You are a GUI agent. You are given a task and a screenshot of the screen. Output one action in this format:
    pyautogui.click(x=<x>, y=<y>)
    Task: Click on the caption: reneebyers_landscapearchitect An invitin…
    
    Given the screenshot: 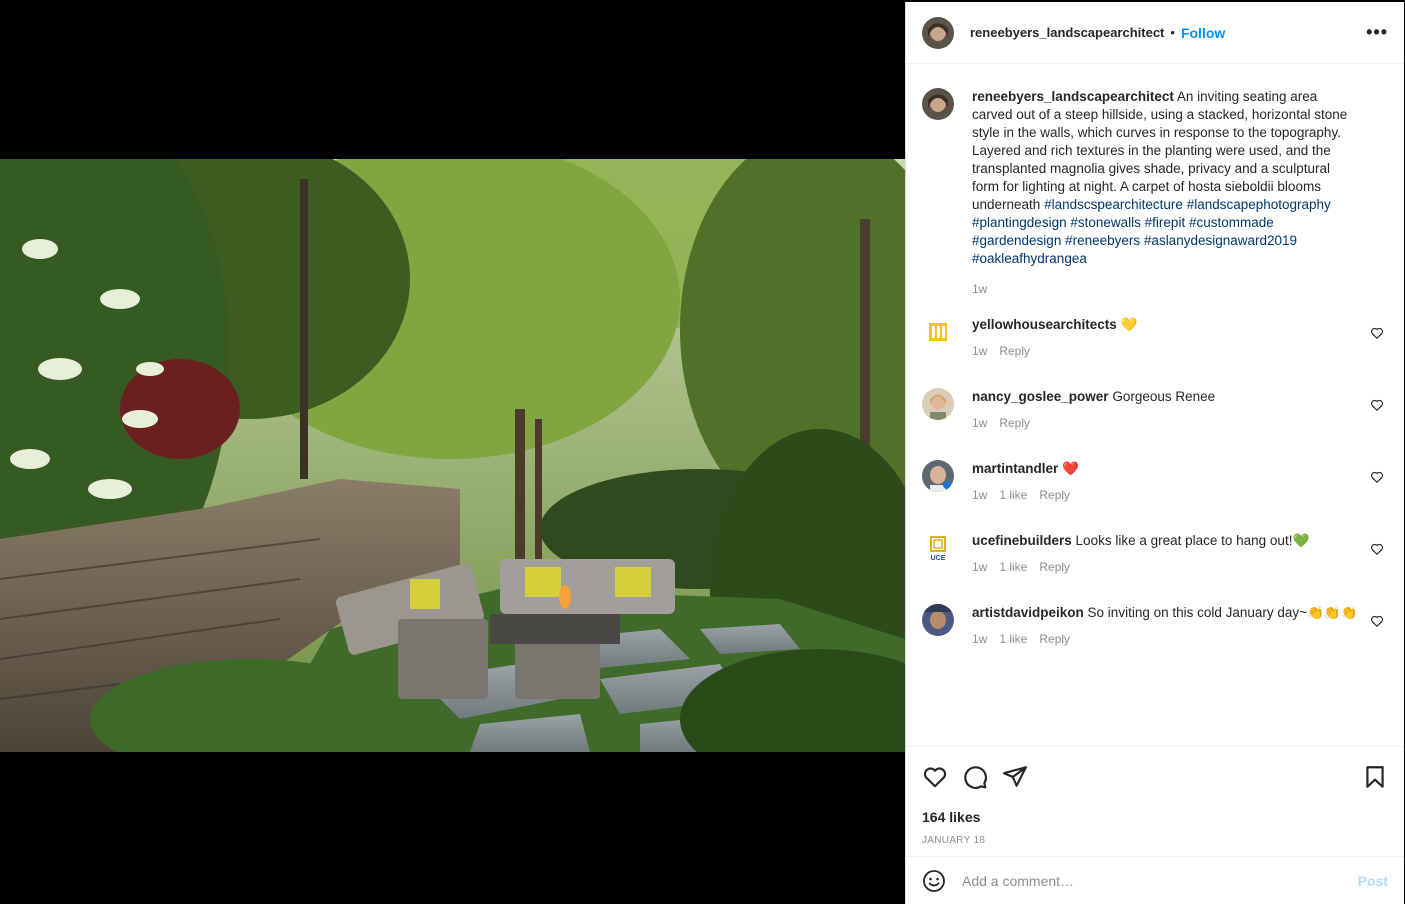 What is the action you would take?
    pyautogui.click(x=1155, y=192)
    